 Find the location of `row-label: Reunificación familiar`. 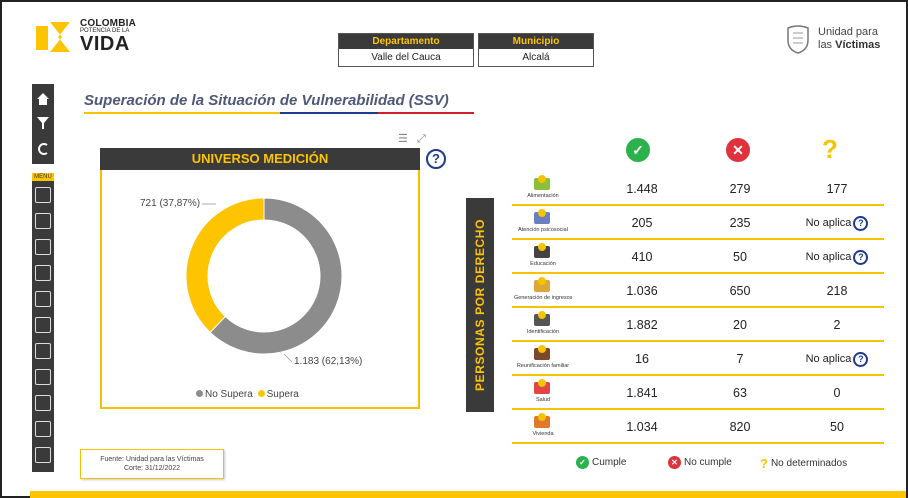

row-label: Reunificación familiar is located at coordinates (543, 366).